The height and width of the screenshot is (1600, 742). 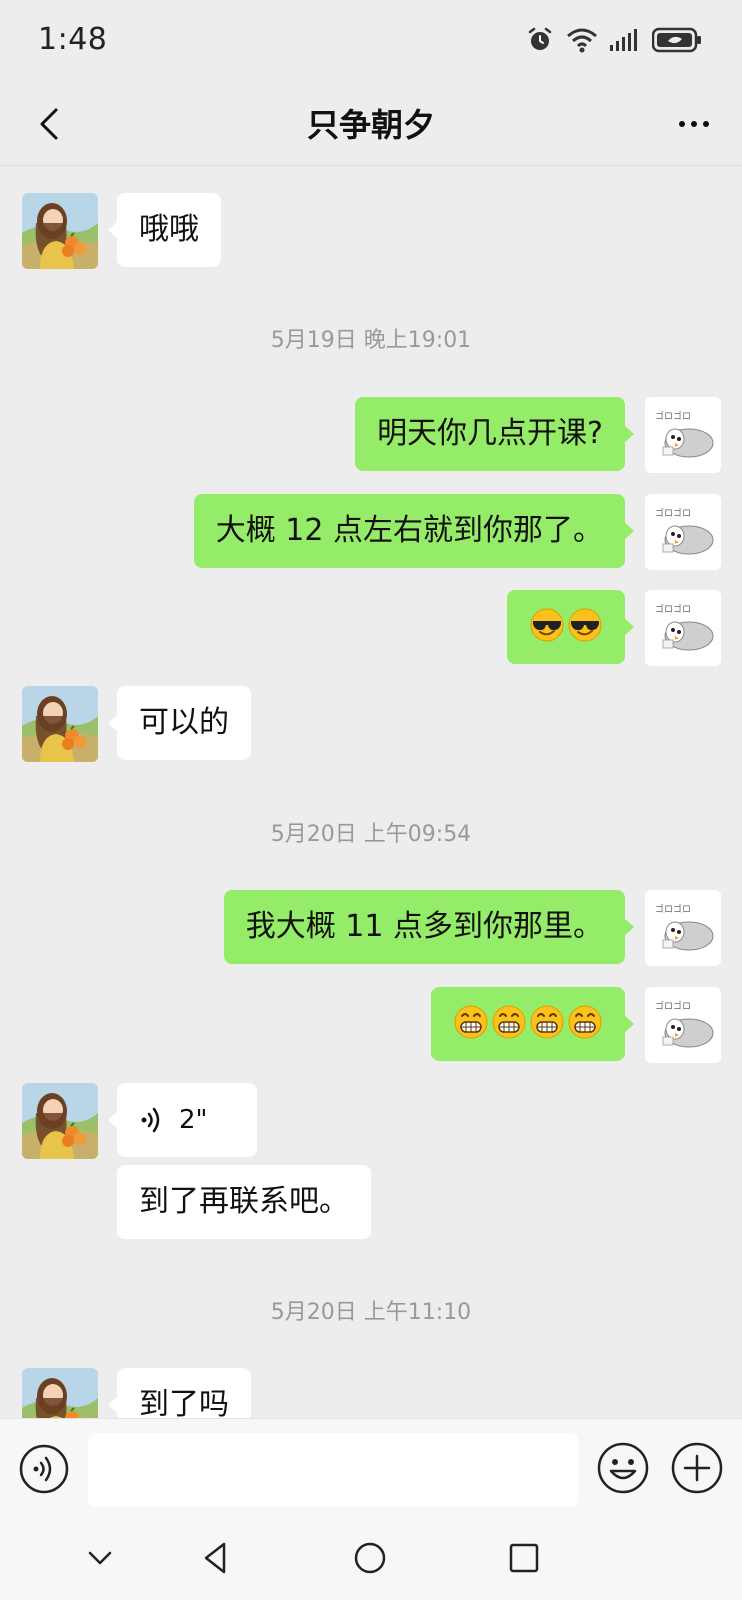 I want to click on nav-recents-icon, so click(x=524, y=1558).